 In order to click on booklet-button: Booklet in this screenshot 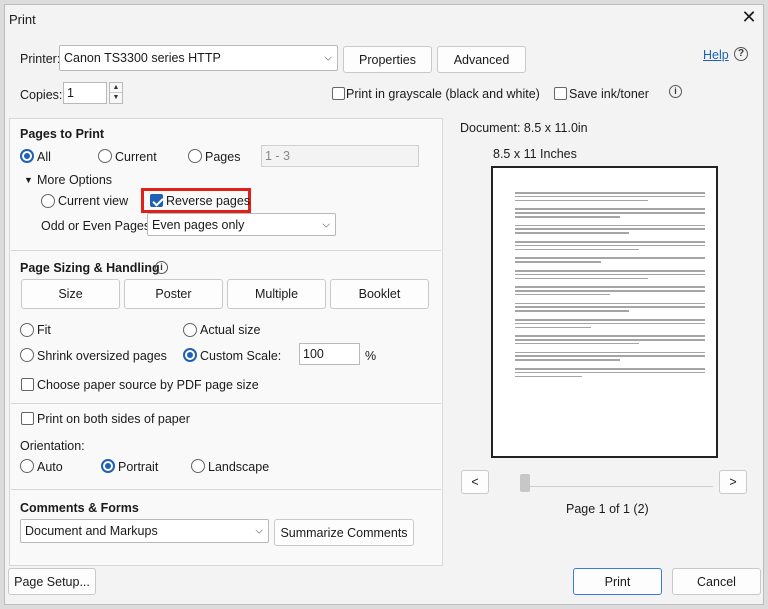, I will do `click(379, 294)`.